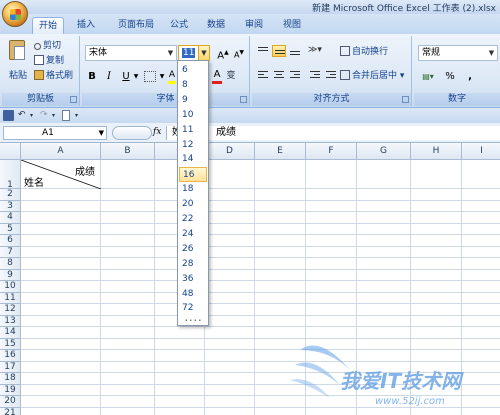  What do you see at coordinates (66, 115) in the screenshot?
I see `new-document-icon` at bounding box center [66, 115].